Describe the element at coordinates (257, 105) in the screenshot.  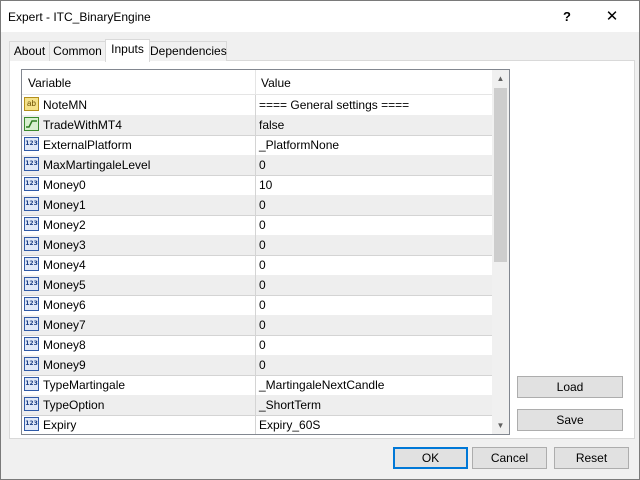
I see `table-row: ab NoteMN ==== General settings ====` at that location.